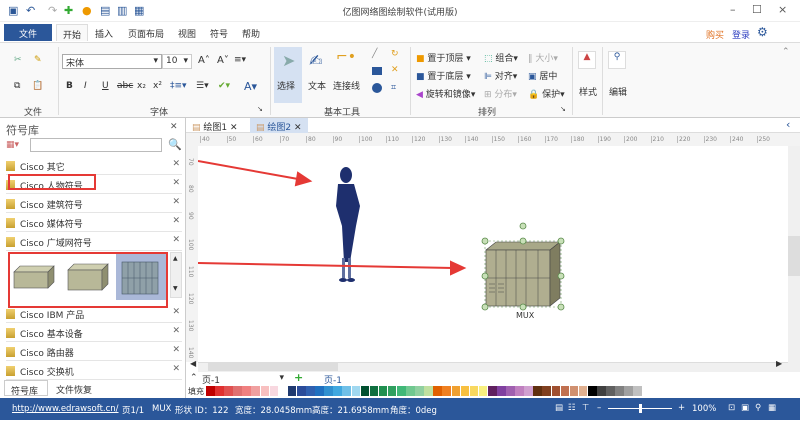 The image size is (800, 424). I want to click on cross-icon: ✕, so click(395, 70).